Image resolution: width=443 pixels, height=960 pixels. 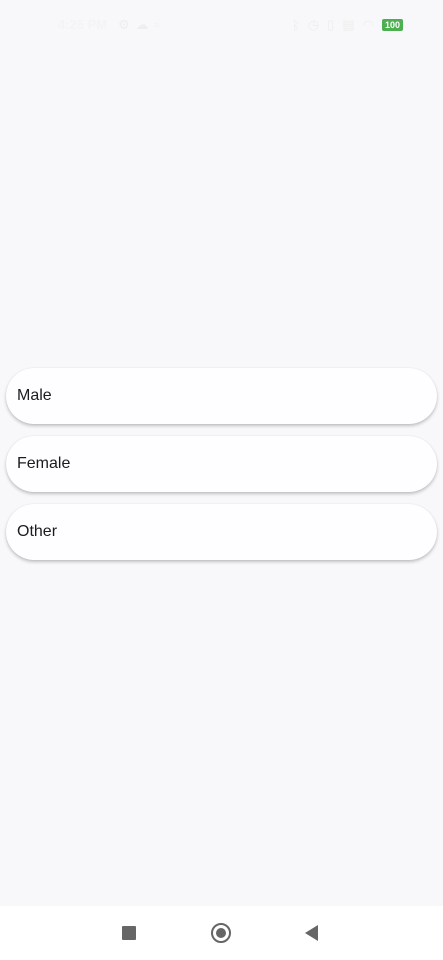 What do you see at coordinates (221, 396) in the screenshot?
I see `option-male: Male` at bounding box center [221, 396].